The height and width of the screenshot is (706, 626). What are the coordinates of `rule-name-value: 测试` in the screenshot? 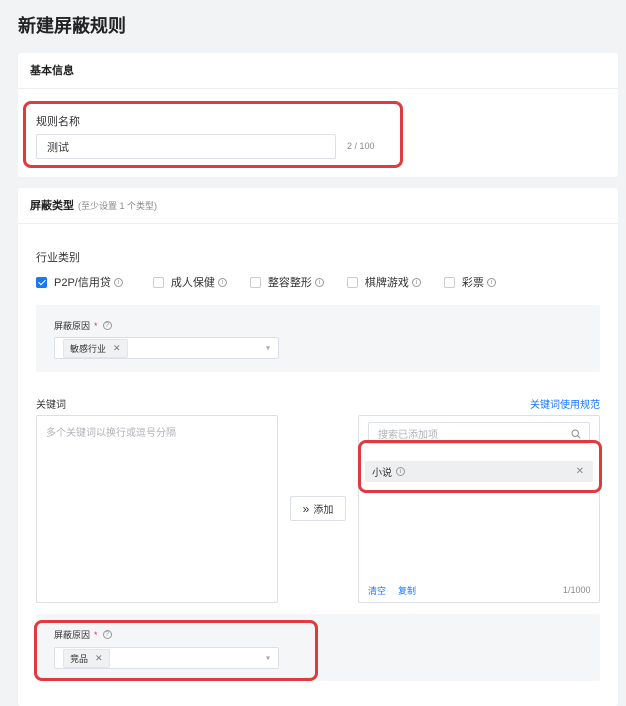 It's located at (58, 147).